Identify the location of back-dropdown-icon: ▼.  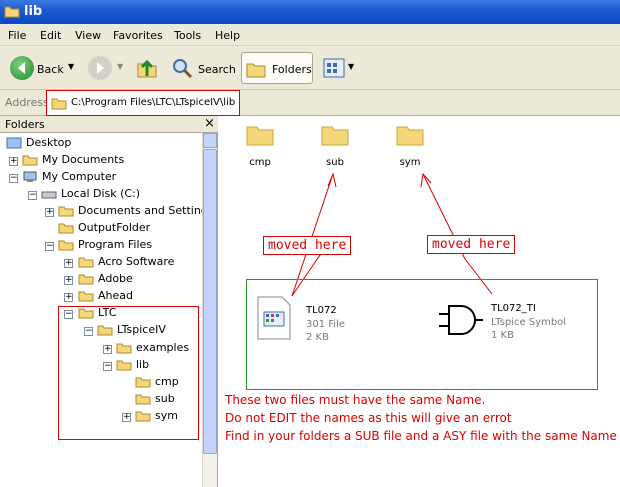
(71, 66).